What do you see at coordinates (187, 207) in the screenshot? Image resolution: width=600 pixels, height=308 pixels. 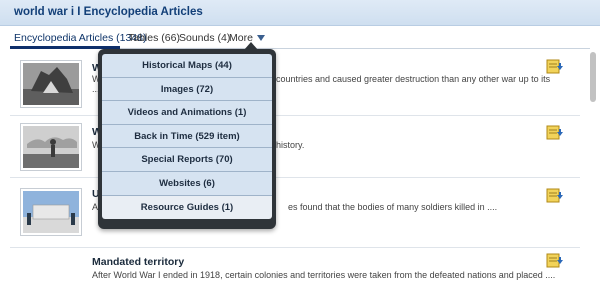 I see `menu-item-resource-guides: Resource Guides (1)` at bounding box center [187, 207].